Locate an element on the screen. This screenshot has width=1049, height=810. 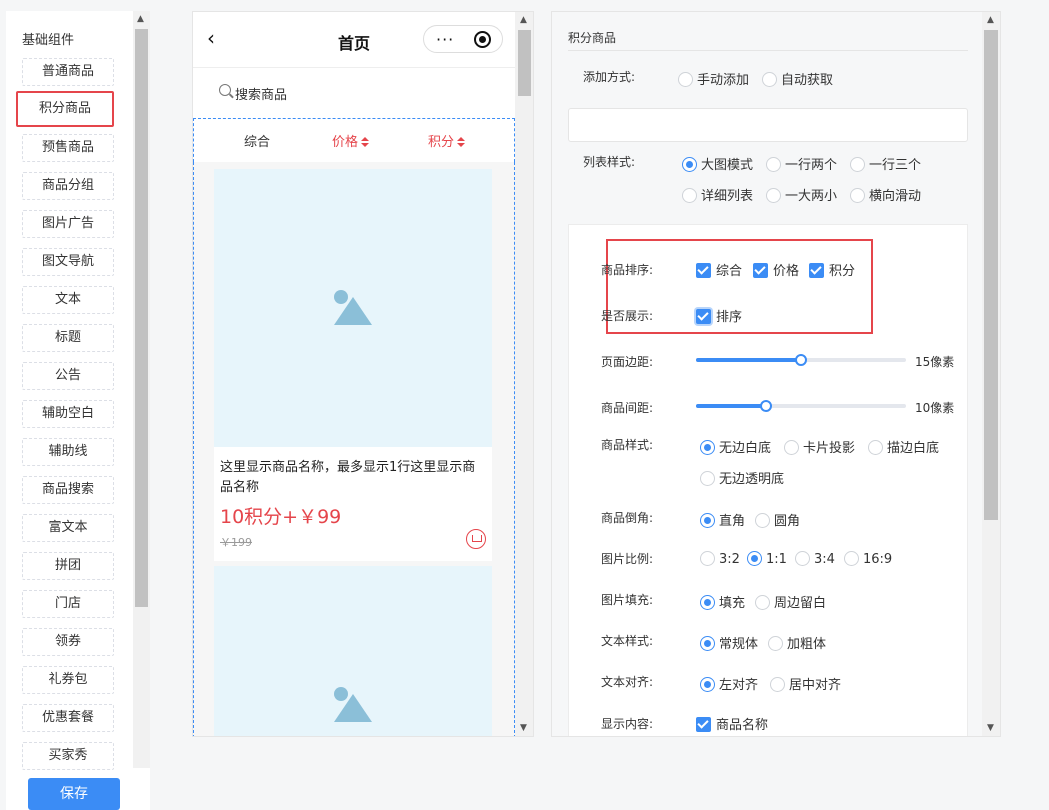
product-card: 这里显示商品名称，最多显示1行这里显示商品名称 10积分+￥99 ￥199 is located at coordinates (353, 365).